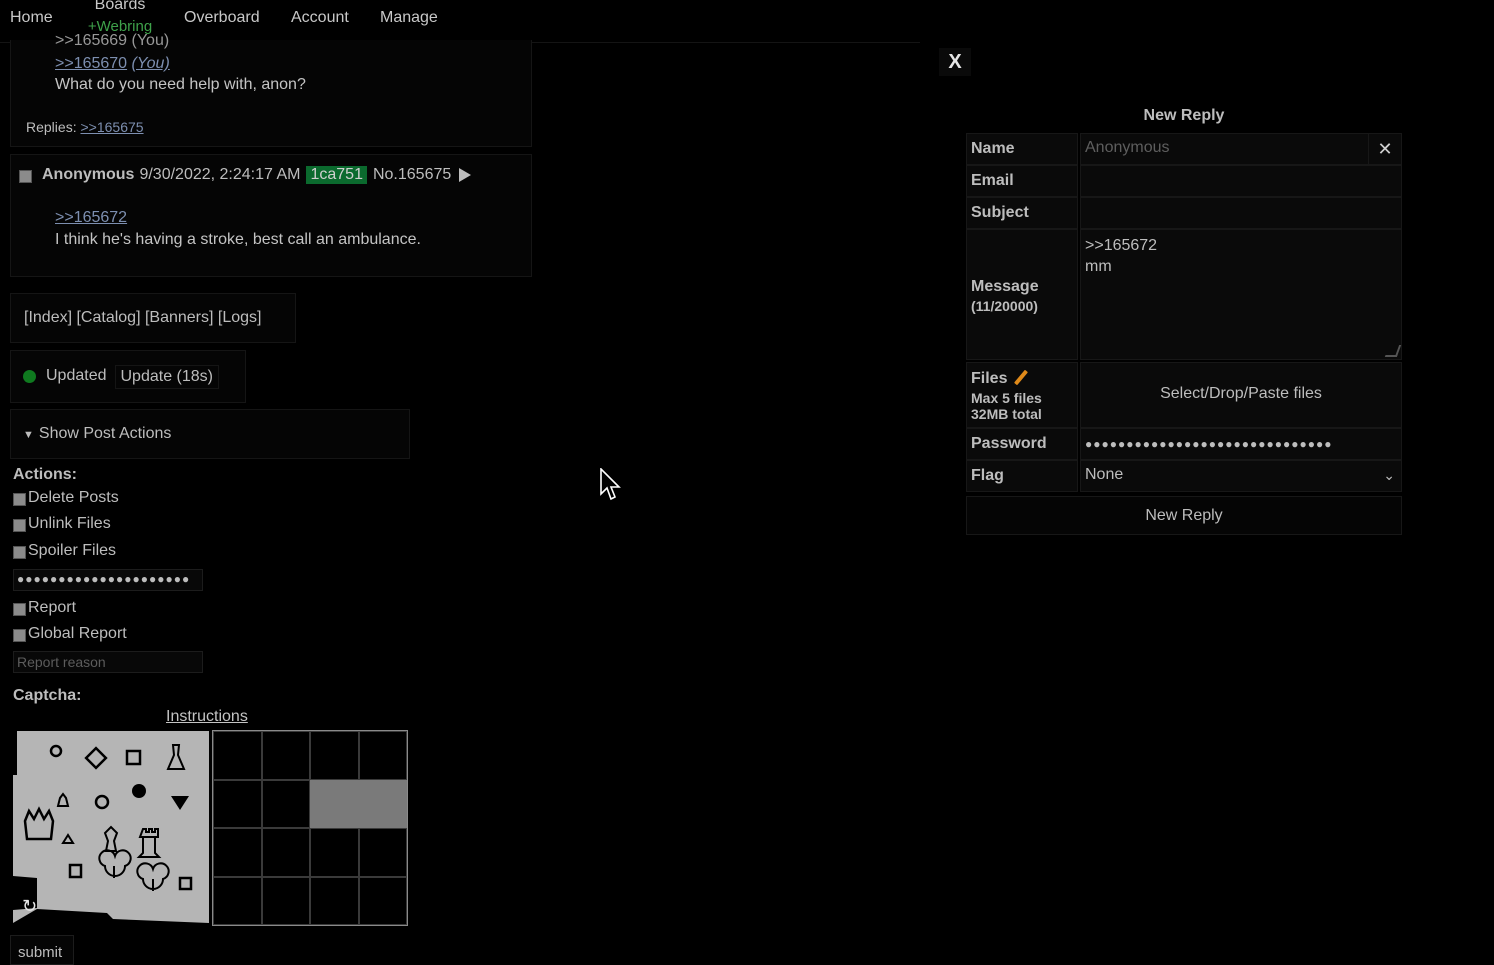 The width and height of the screenshot is (1494, 965). Describe the element at coordinates (610, 484) in the screenshot. I see `mouse-cursor-icon` at that location.